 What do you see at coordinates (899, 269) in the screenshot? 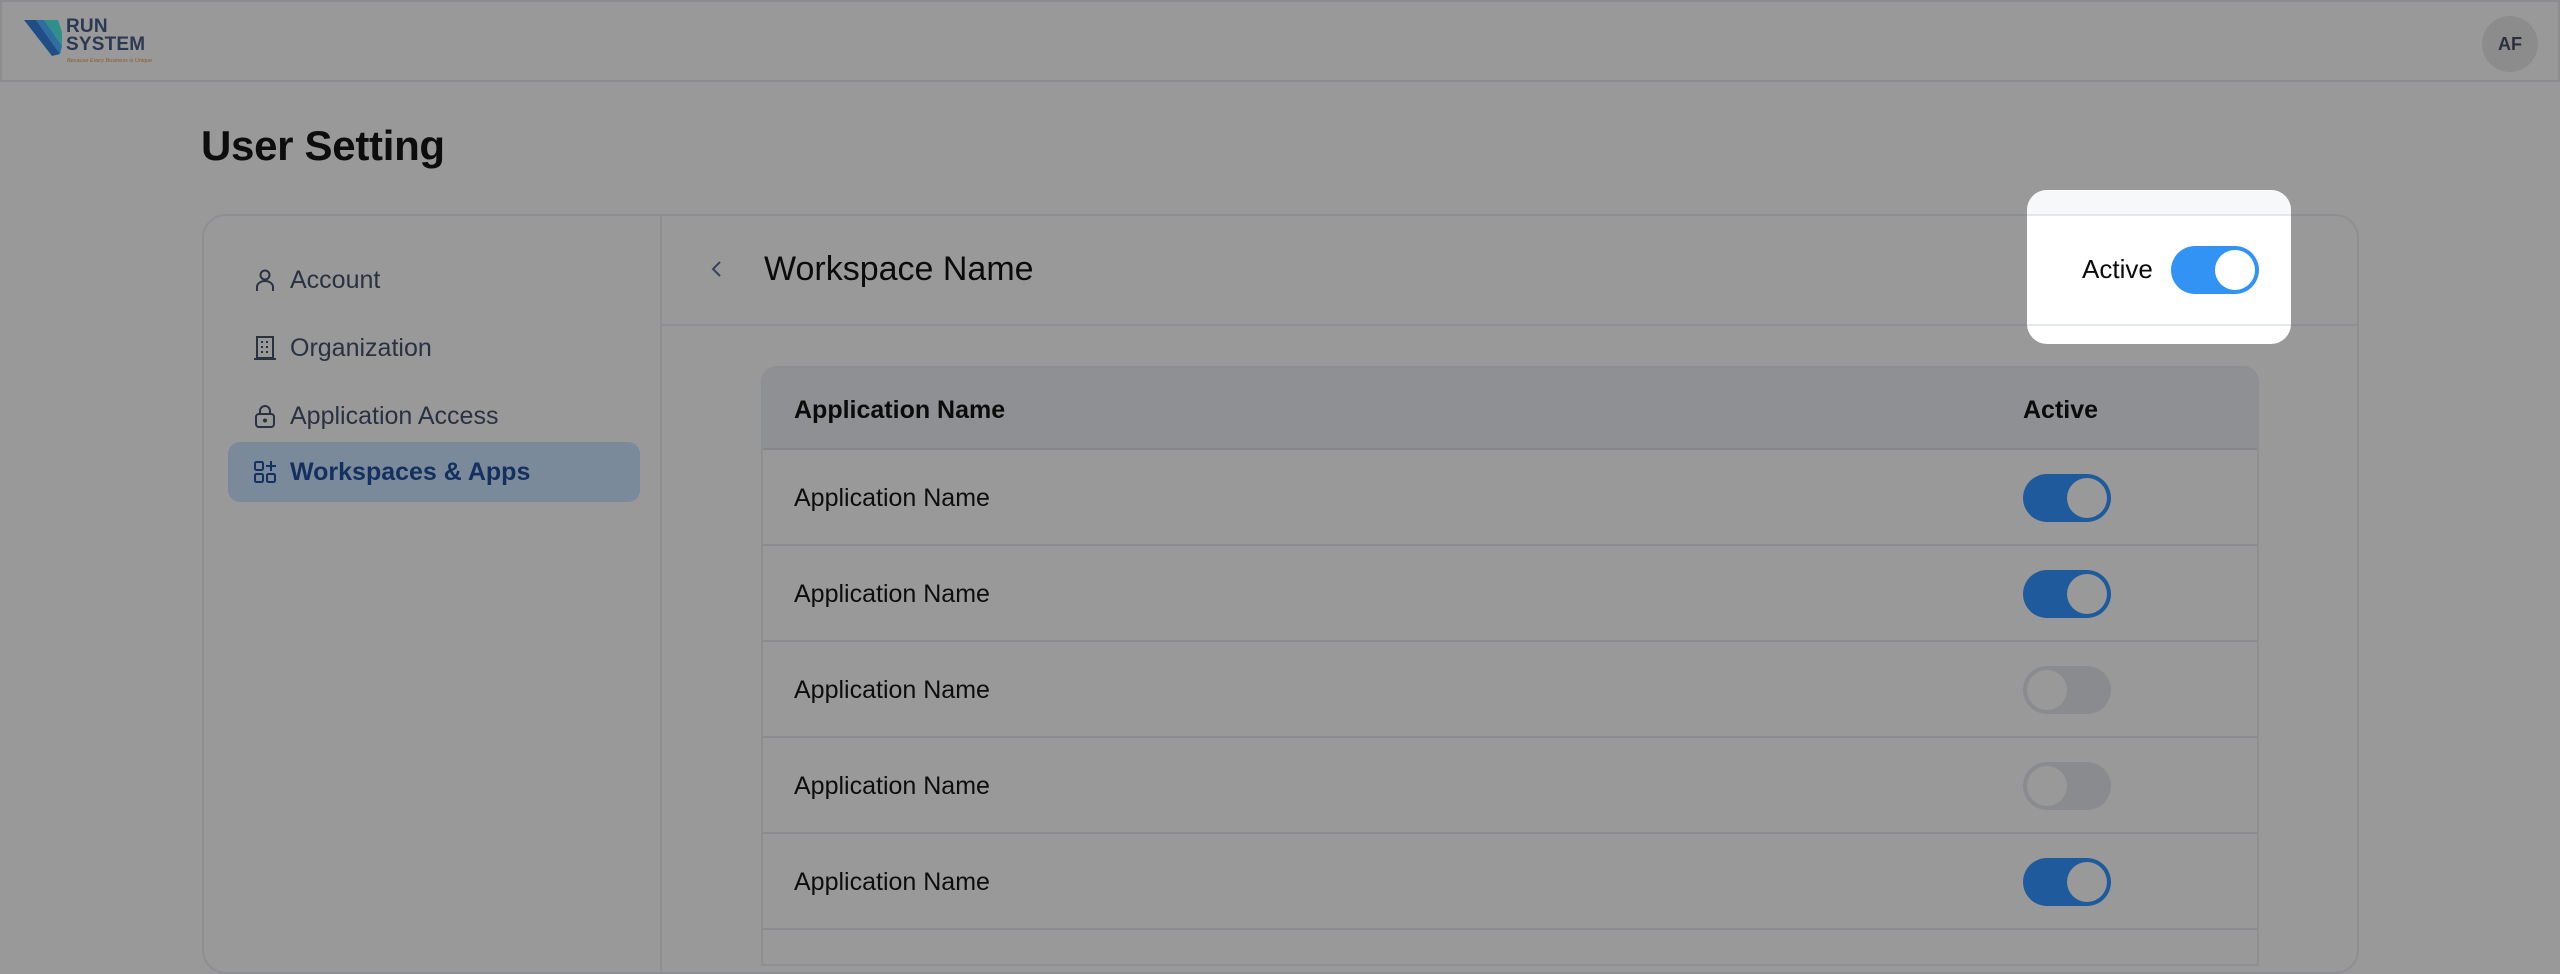
I see `workspace-title: Workspace Name` at bounding box center [899, 269].